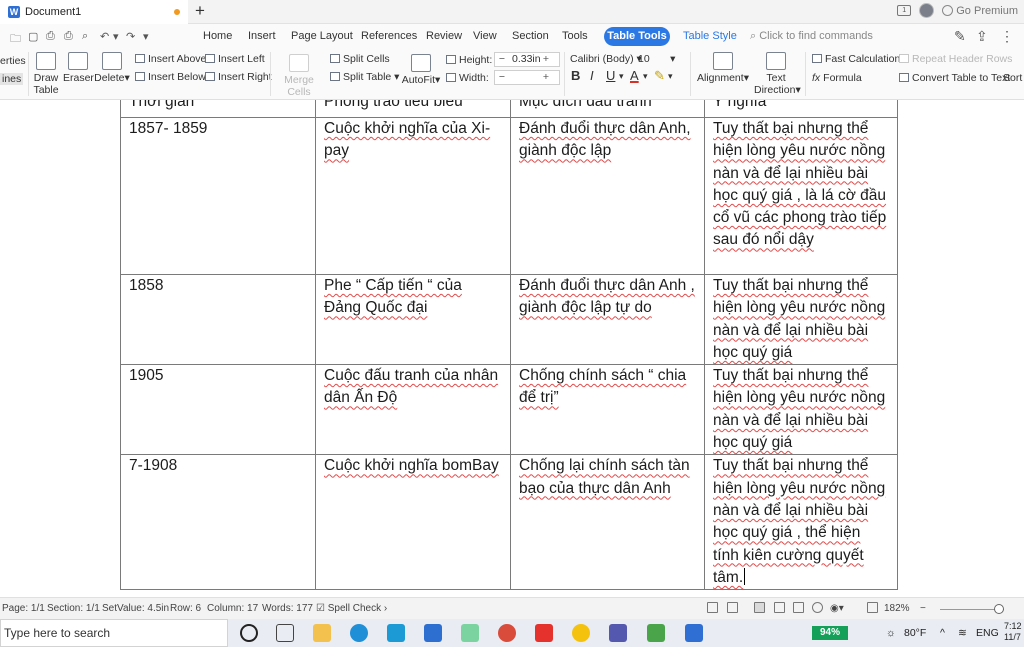 The height and width of the screenshot is (647, 1024). I want to click on task-view-icon, so click(285, 633).